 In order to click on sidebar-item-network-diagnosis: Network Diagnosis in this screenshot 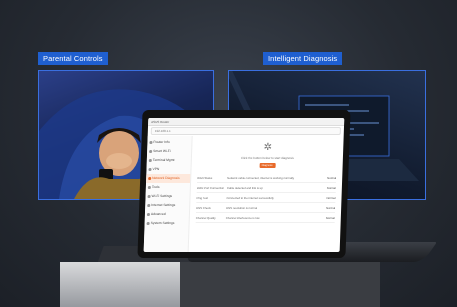, I will do `click(168, 178)`.